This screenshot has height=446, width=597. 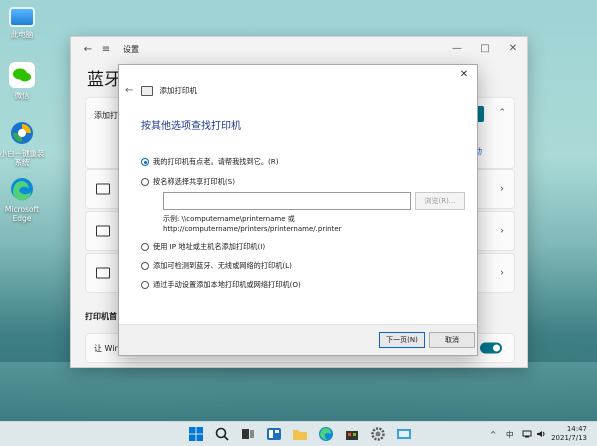 I want to click on printer-preferences-heading: 打印机首, so click(x=101, y=316).